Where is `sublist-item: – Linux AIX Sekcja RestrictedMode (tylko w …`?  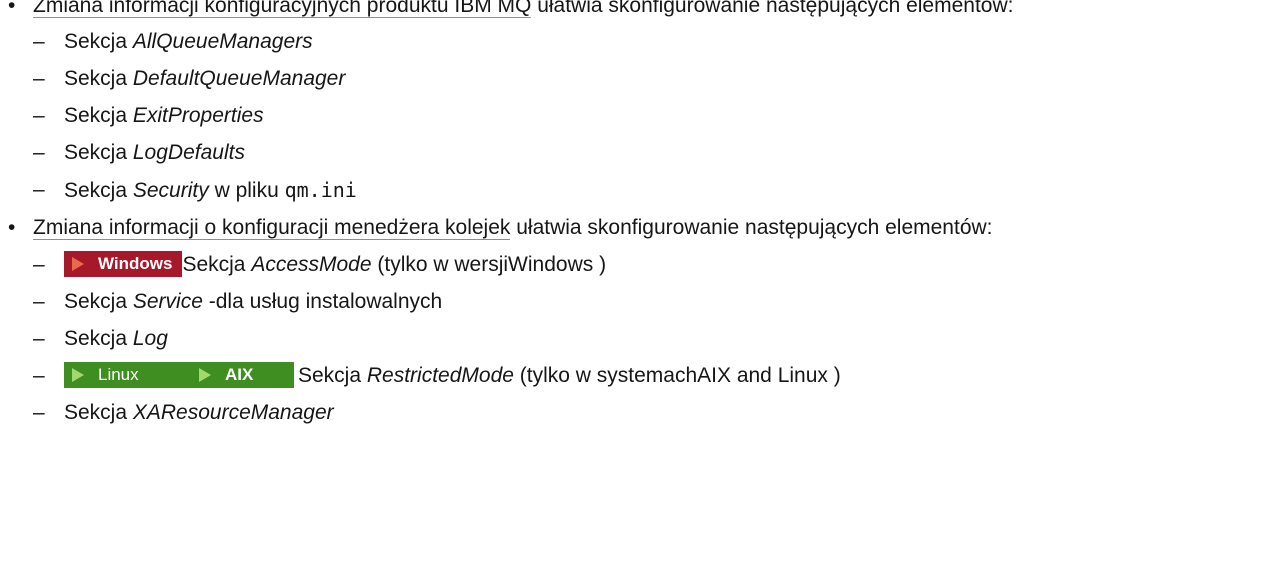 sublist-item: – Linux AIX Sekcja RestrictedMode (tylko w … is located at coordinates (437, 375).